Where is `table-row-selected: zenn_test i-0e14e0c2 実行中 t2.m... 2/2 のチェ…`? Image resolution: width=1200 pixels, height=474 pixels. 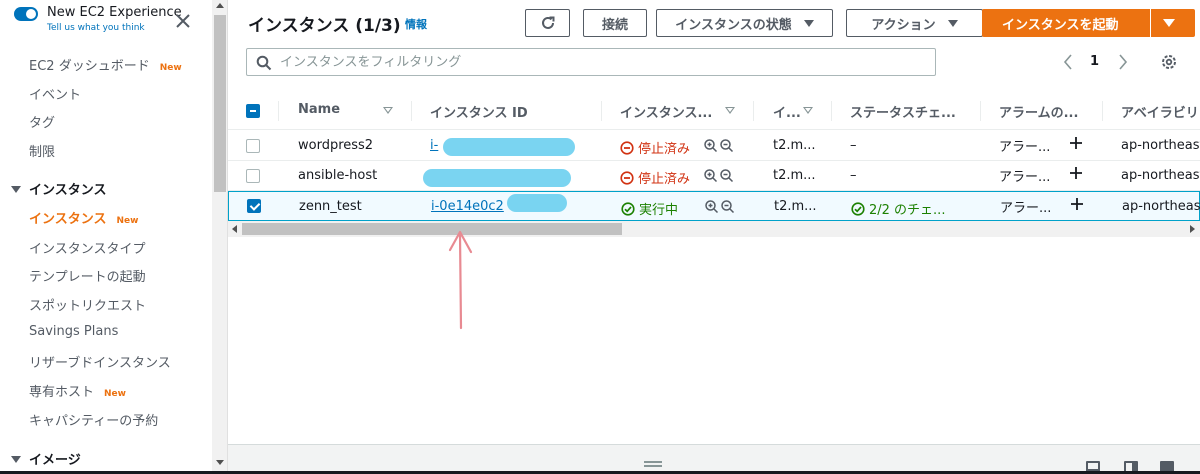 table-row-selected: zenn_test i-0e14e0c2 実行中 t2.m... 2/2 のチェ… is located at coordinates (714, 206).